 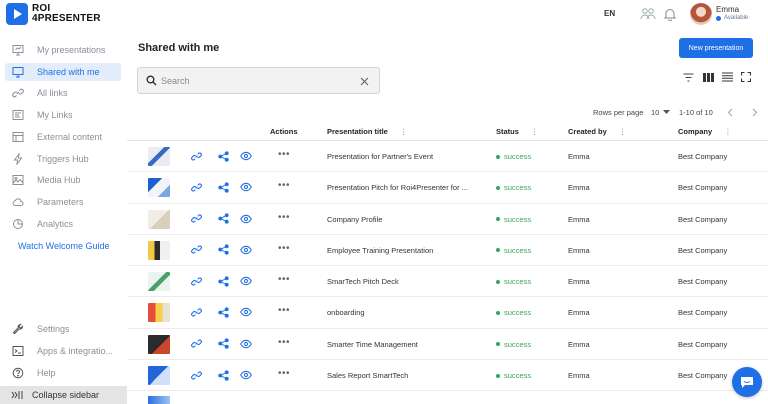 What do you see at coordinates (727, 77) in the screenshot?
I see `density-icon` at bounding box center [727, 77].